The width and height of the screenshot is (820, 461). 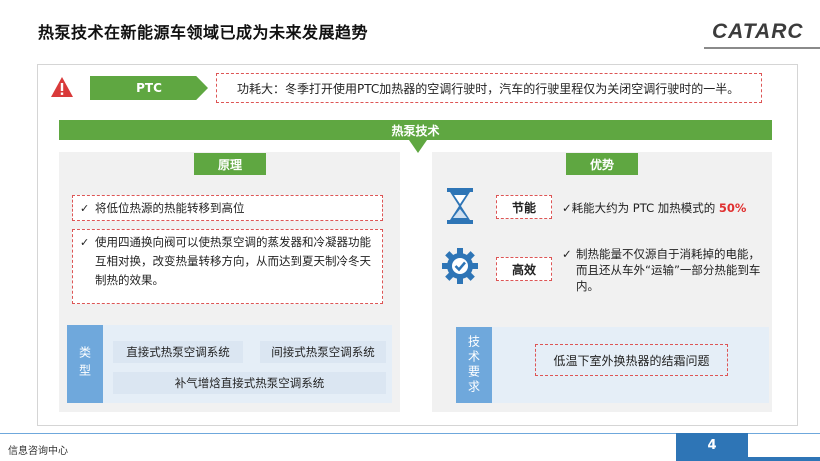 I want to click on page-title: 热泵技术在新能源车领域已成为未来发展趋势, so click(x=203, y=32).